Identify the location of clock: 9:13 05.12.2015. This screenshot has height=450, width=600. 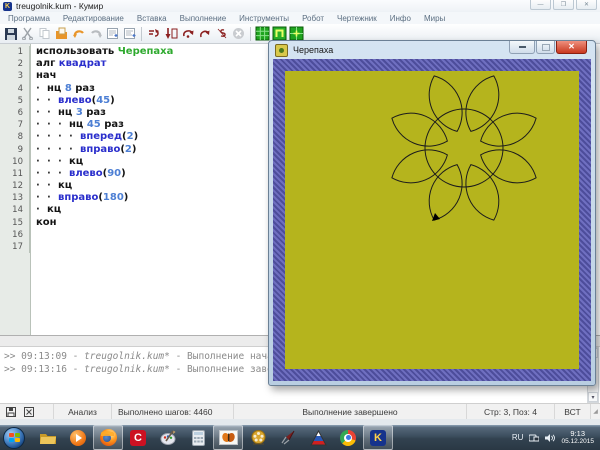
(578, 437).